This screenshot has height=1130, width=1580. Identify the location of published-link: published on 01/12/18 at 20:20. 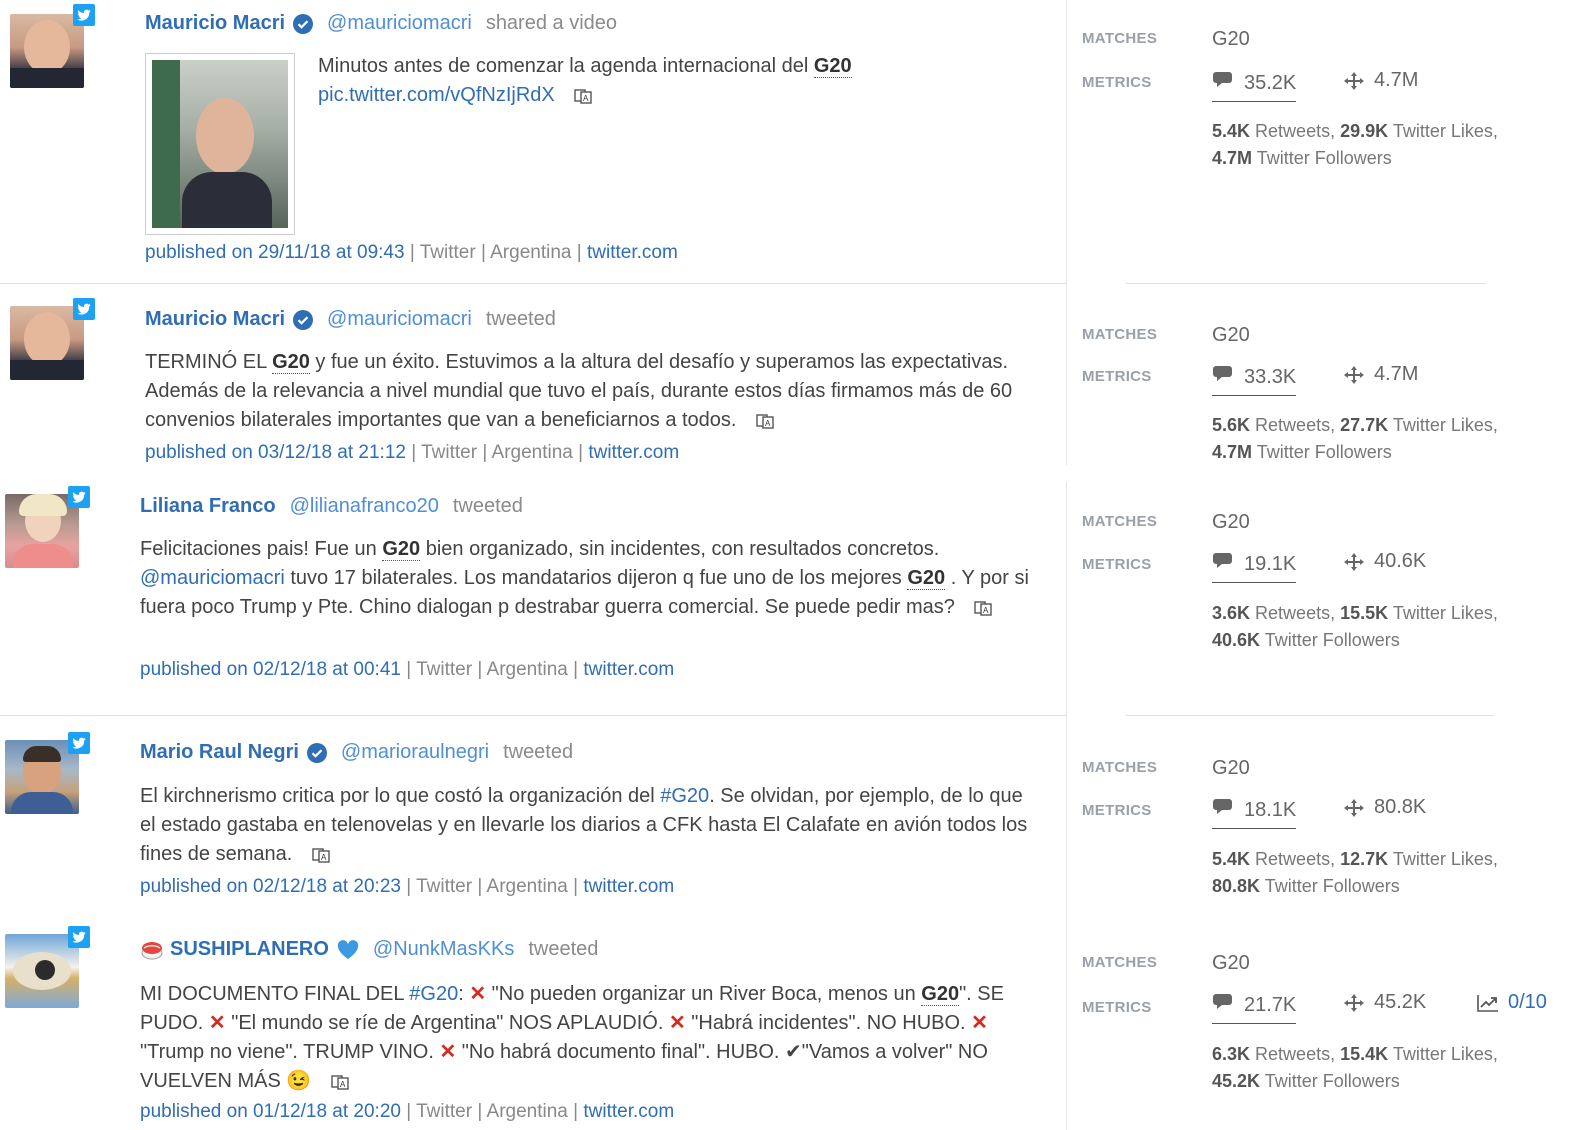
(270, 1111).